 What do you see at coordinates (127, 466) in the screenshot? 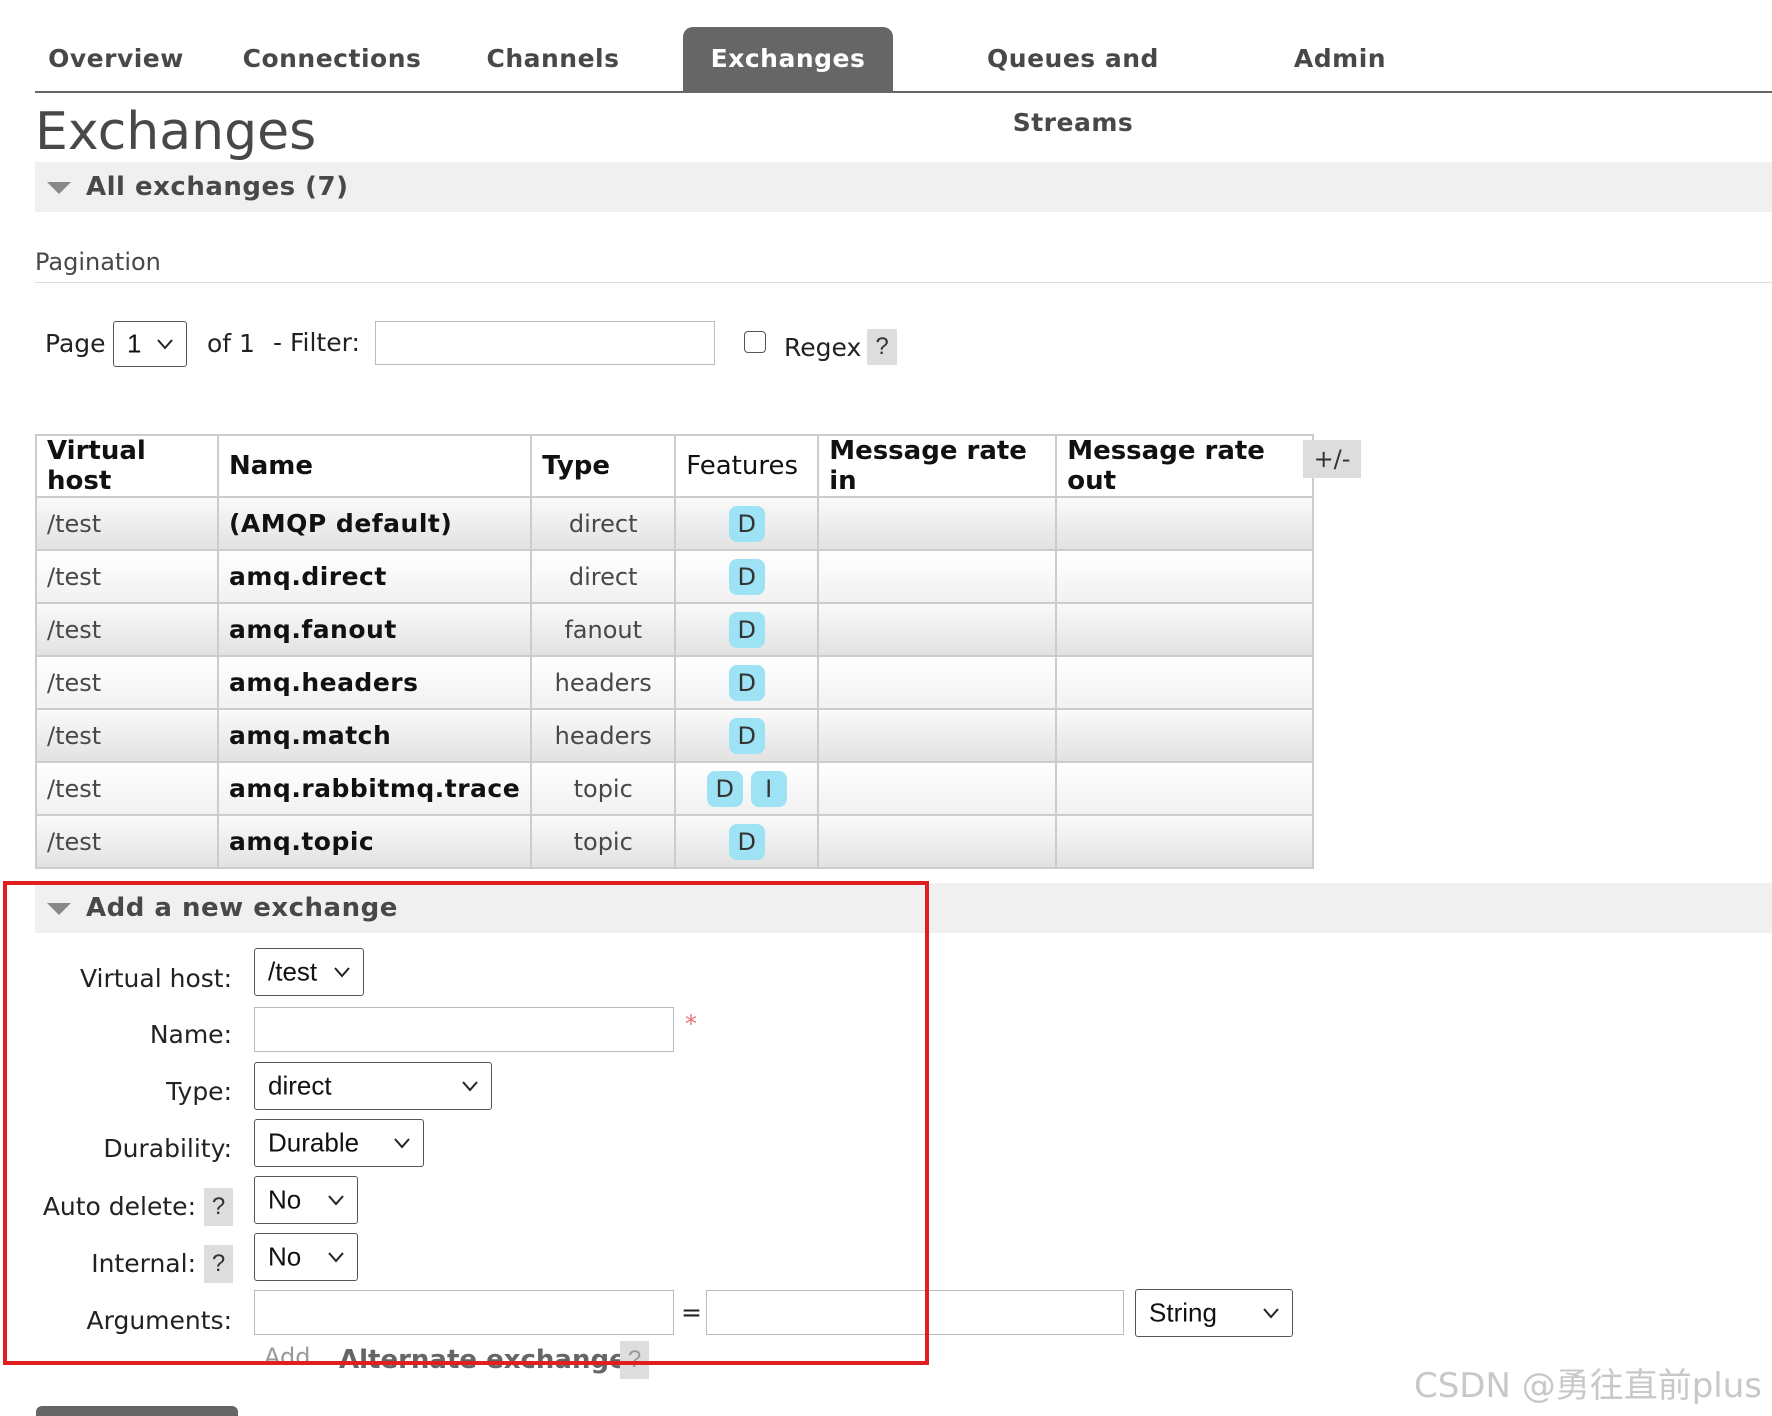
I see `col-virtual-host: Virtual host` at bounding box center [127, 466].